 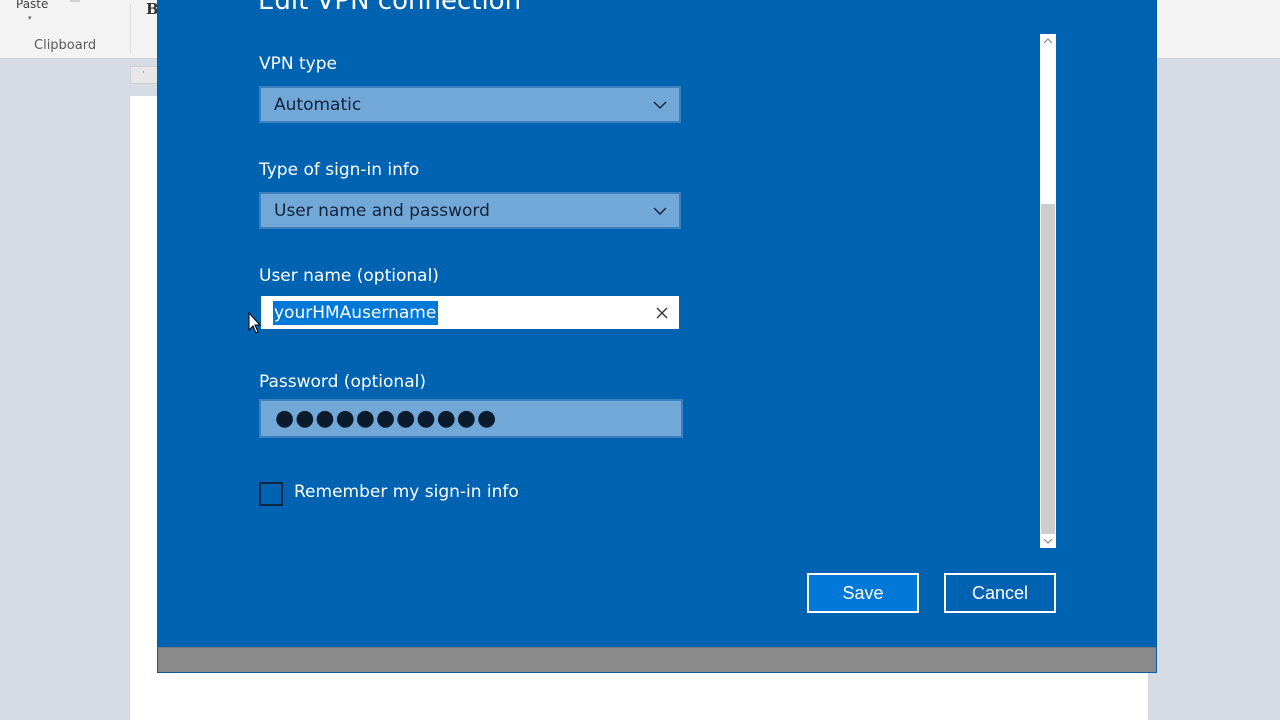 What do you see at coordinates (382, 211) in the screenshot?
I see `signin-type-value: User name and password` at bounding box center [382, 211].